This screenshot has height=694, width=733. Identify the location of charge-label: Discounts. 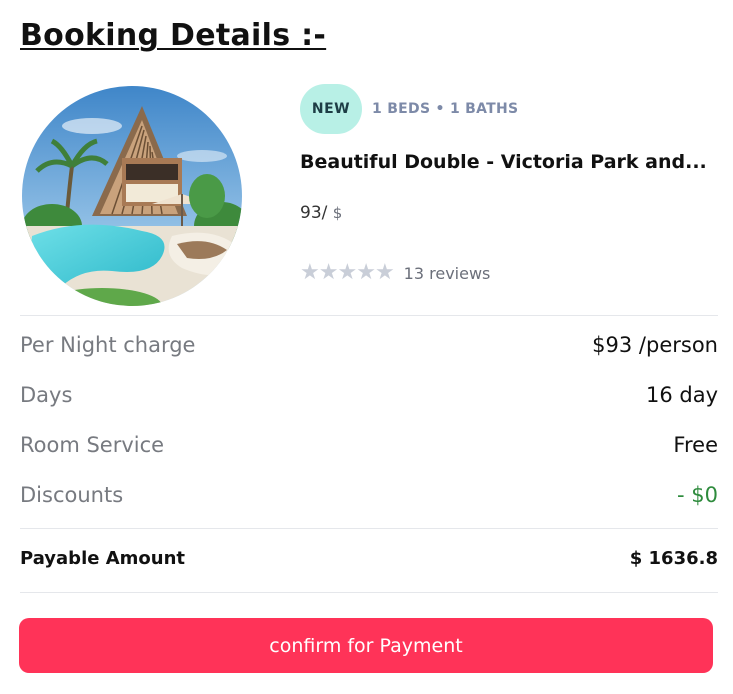
(72, 495).